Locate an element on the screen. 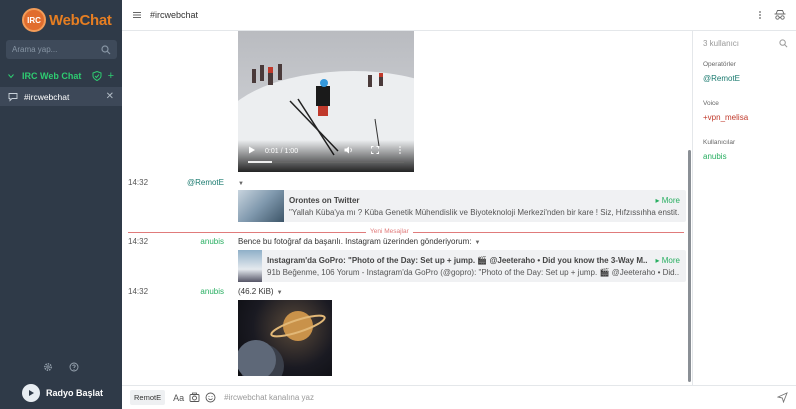 The width and height of the screenshot is (796, 409). volume-icon is located at coordinates (348, 150).